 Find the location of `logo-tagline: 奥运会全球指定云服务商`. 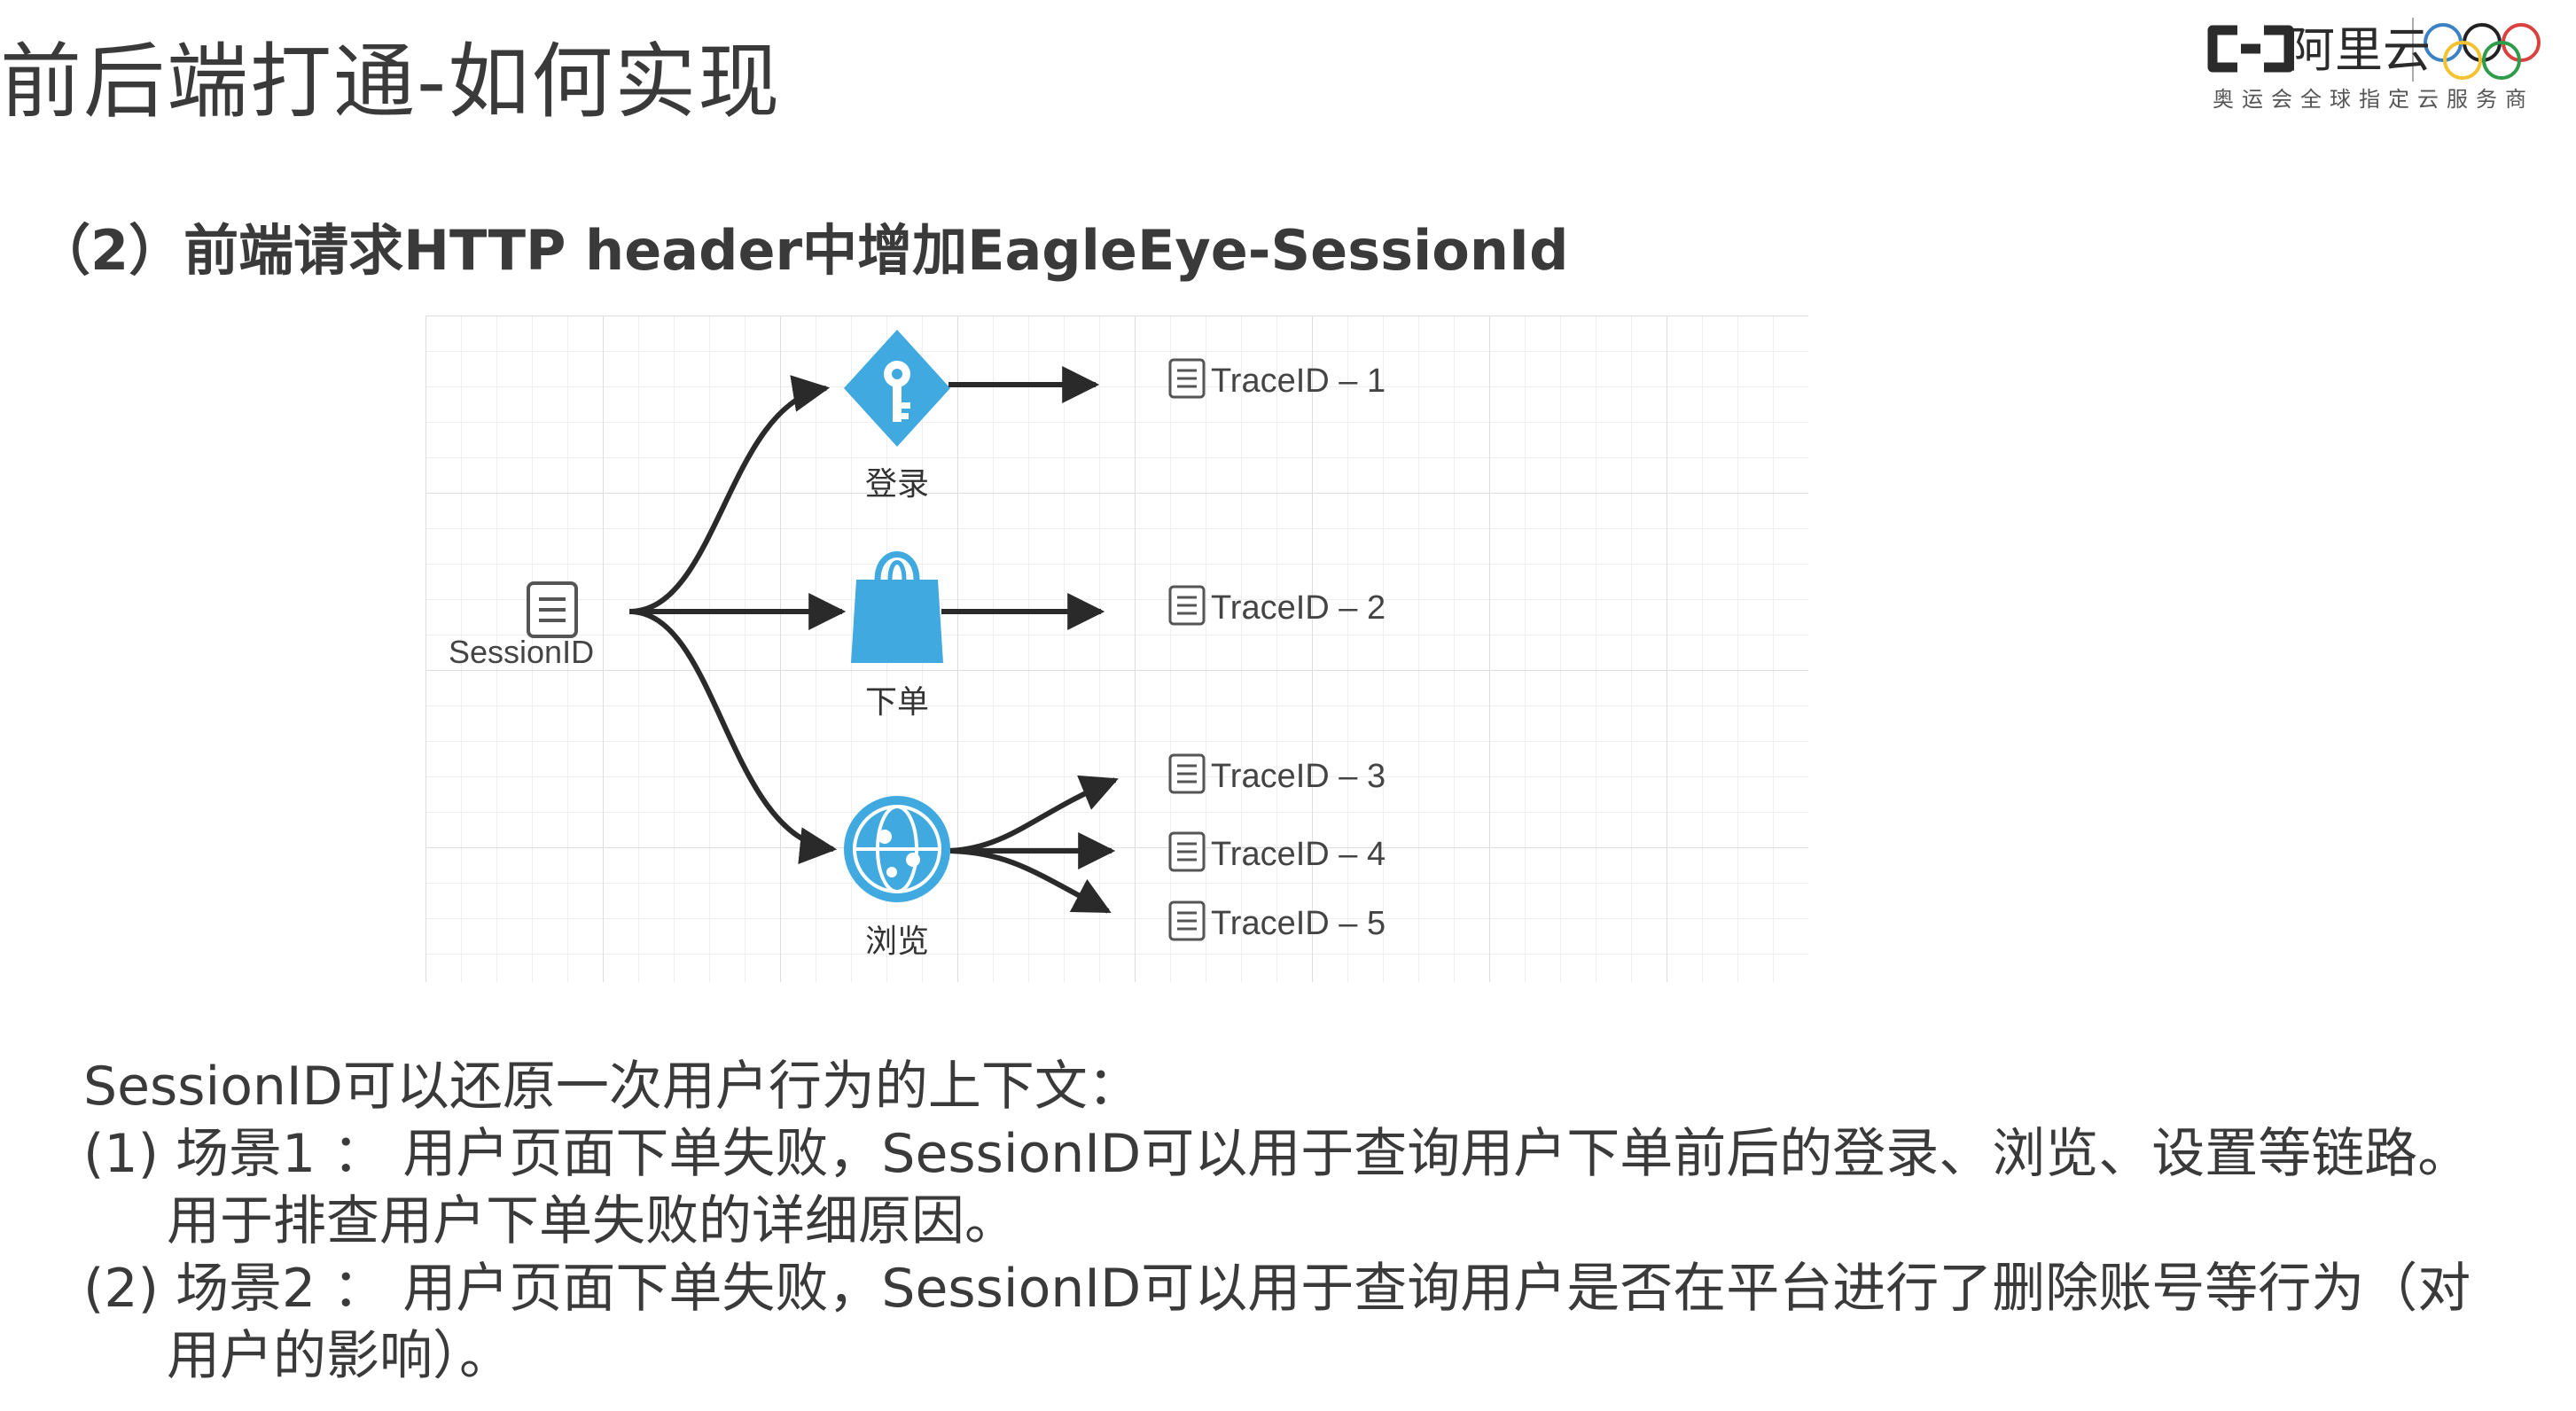

logo-tagline: 奥运会全球指定云服务商 is located at coordinates (2373, 100).